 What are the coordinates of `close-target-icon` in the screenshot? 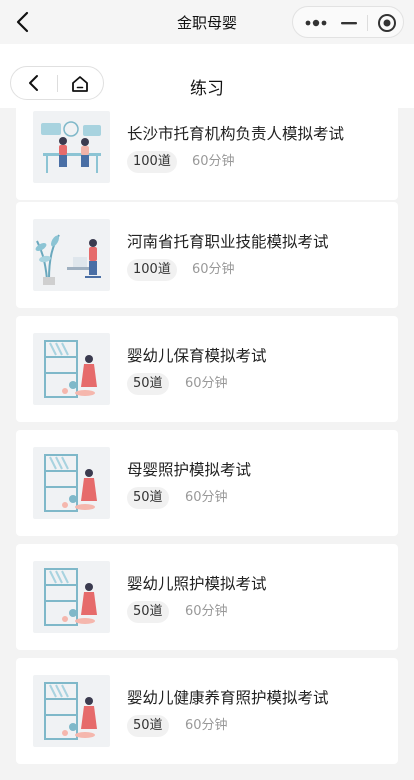 It's located at (387, 23).